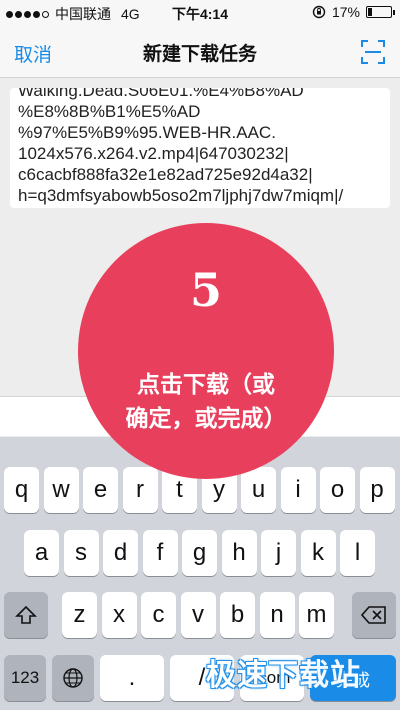 Image resolution: width=400 pixels, height=710 pixels. Describe the element at coordinates (298, 490) in the screenshot. I see `key-i: i` at that location.